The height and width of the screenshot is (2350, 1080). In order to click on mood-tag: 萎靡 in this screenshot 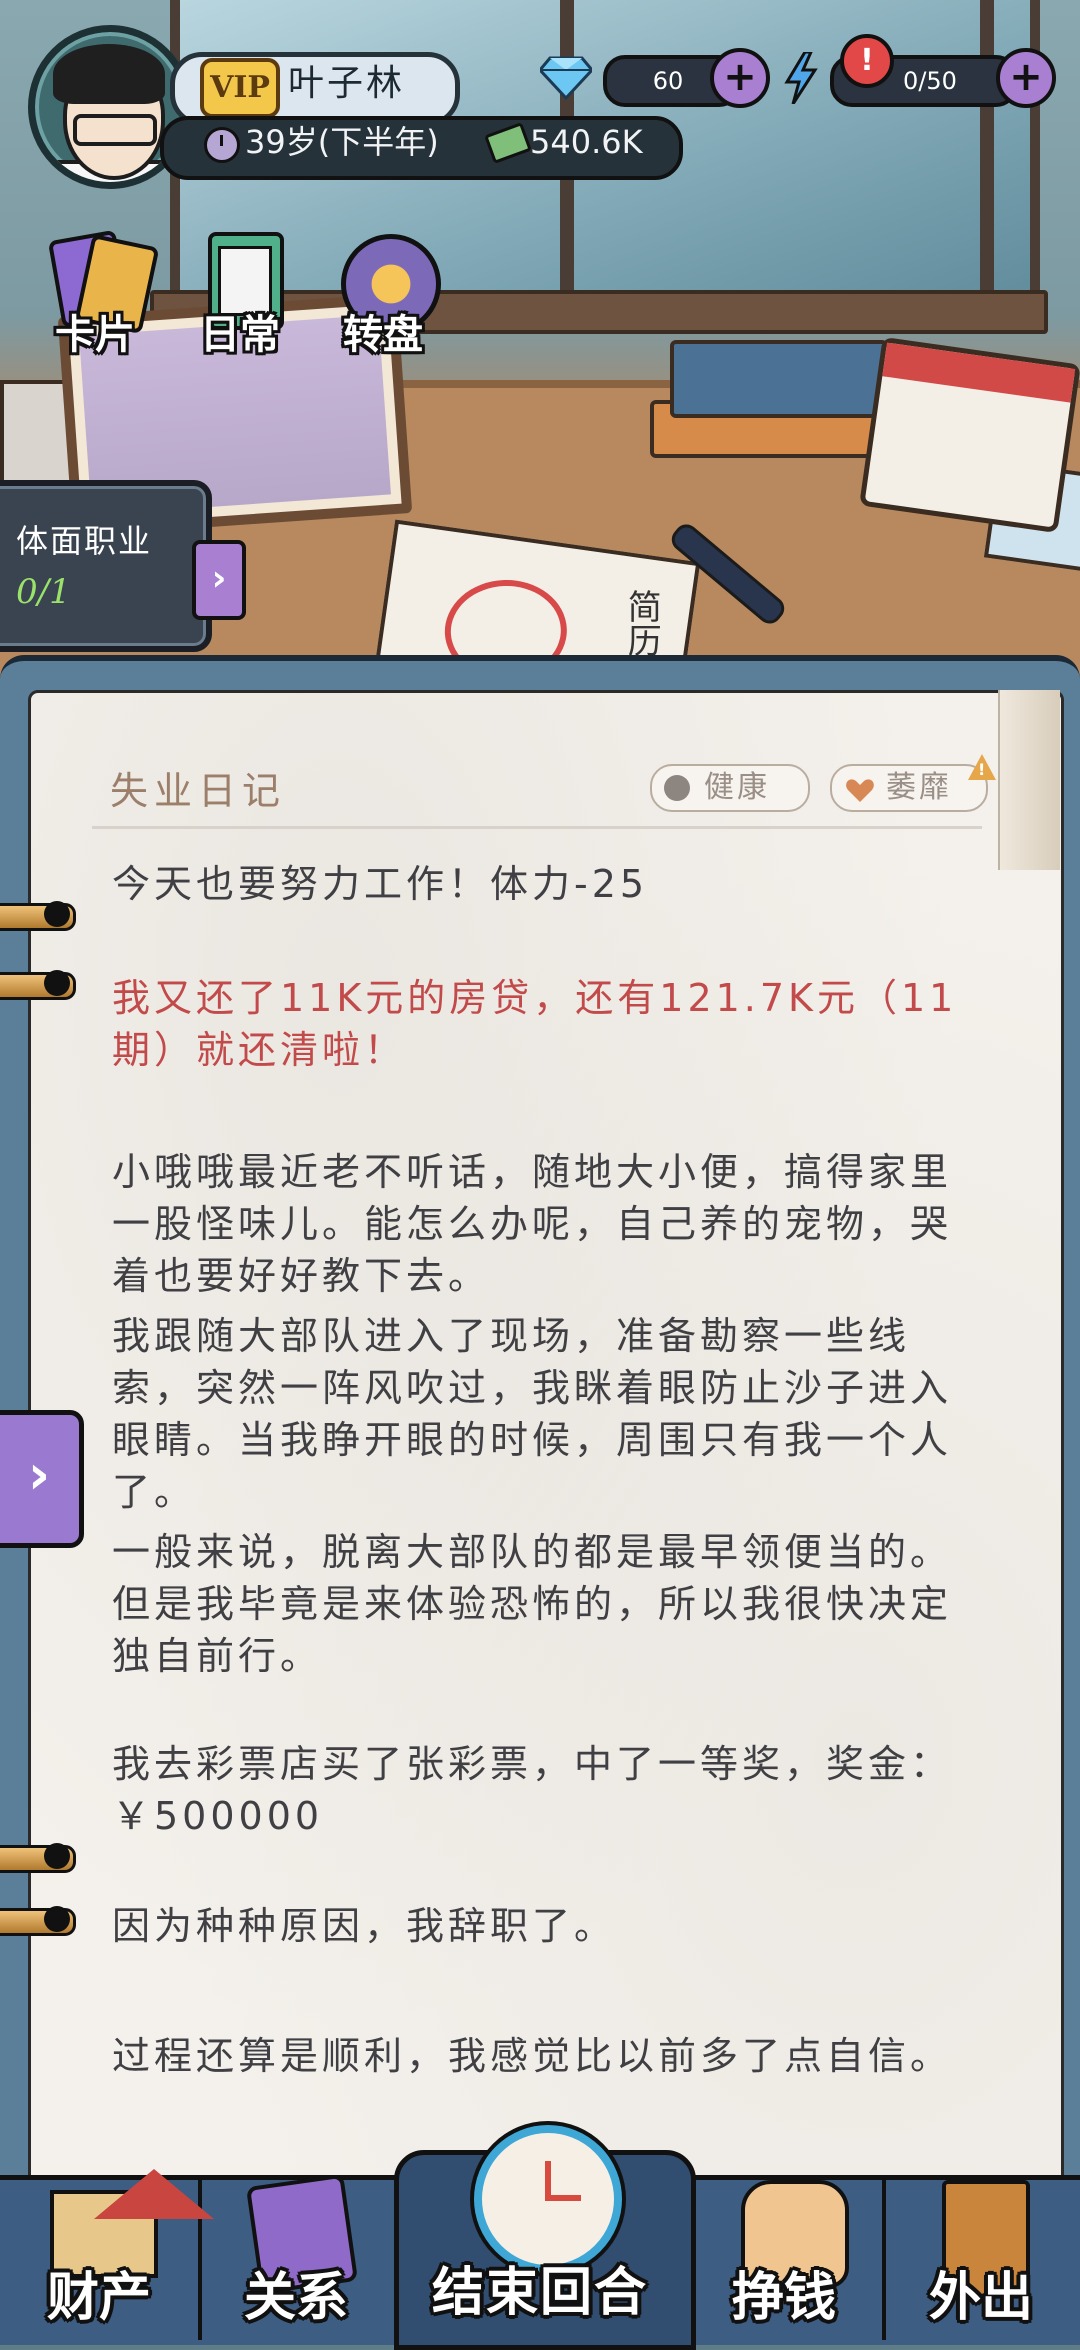, I will do `click(909, 788)`.